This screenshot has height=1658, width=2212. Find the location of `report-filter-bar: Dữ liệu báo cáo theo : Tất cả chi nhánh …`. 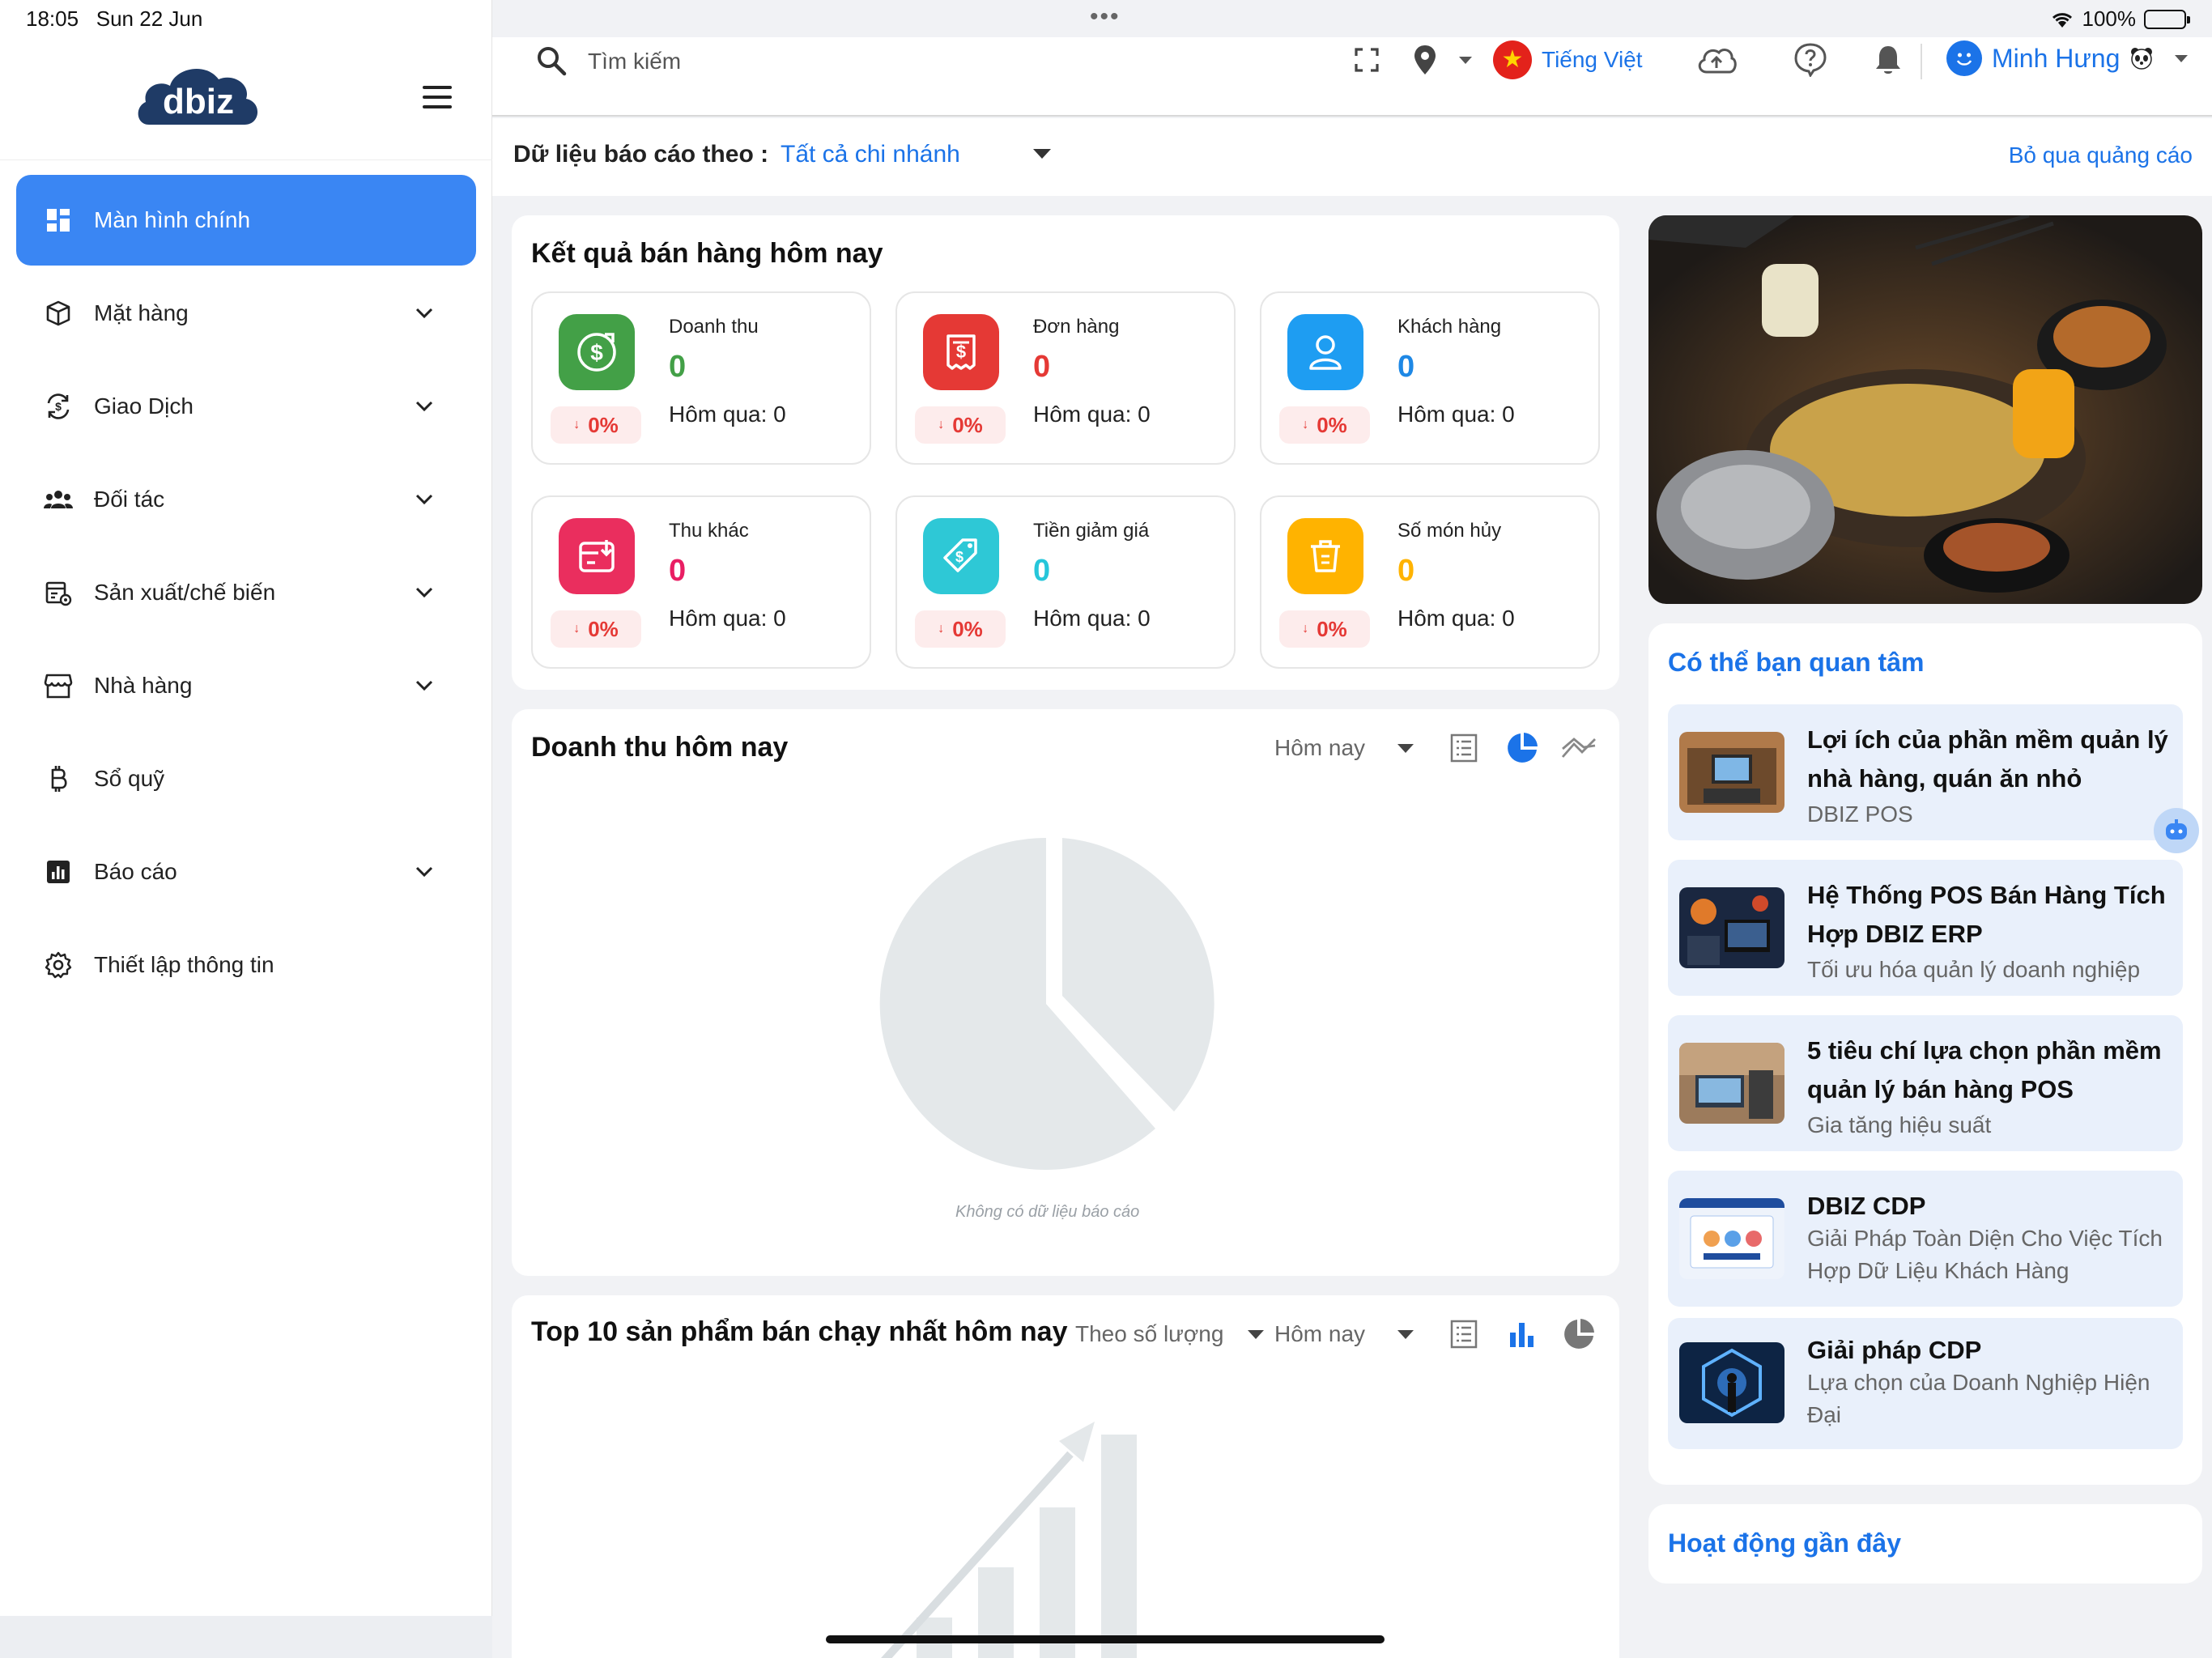

report-filter-bar: Dữ liệu báo cáo theo : Tất cả chi nhánh … is located at coordinates (1352, 157).